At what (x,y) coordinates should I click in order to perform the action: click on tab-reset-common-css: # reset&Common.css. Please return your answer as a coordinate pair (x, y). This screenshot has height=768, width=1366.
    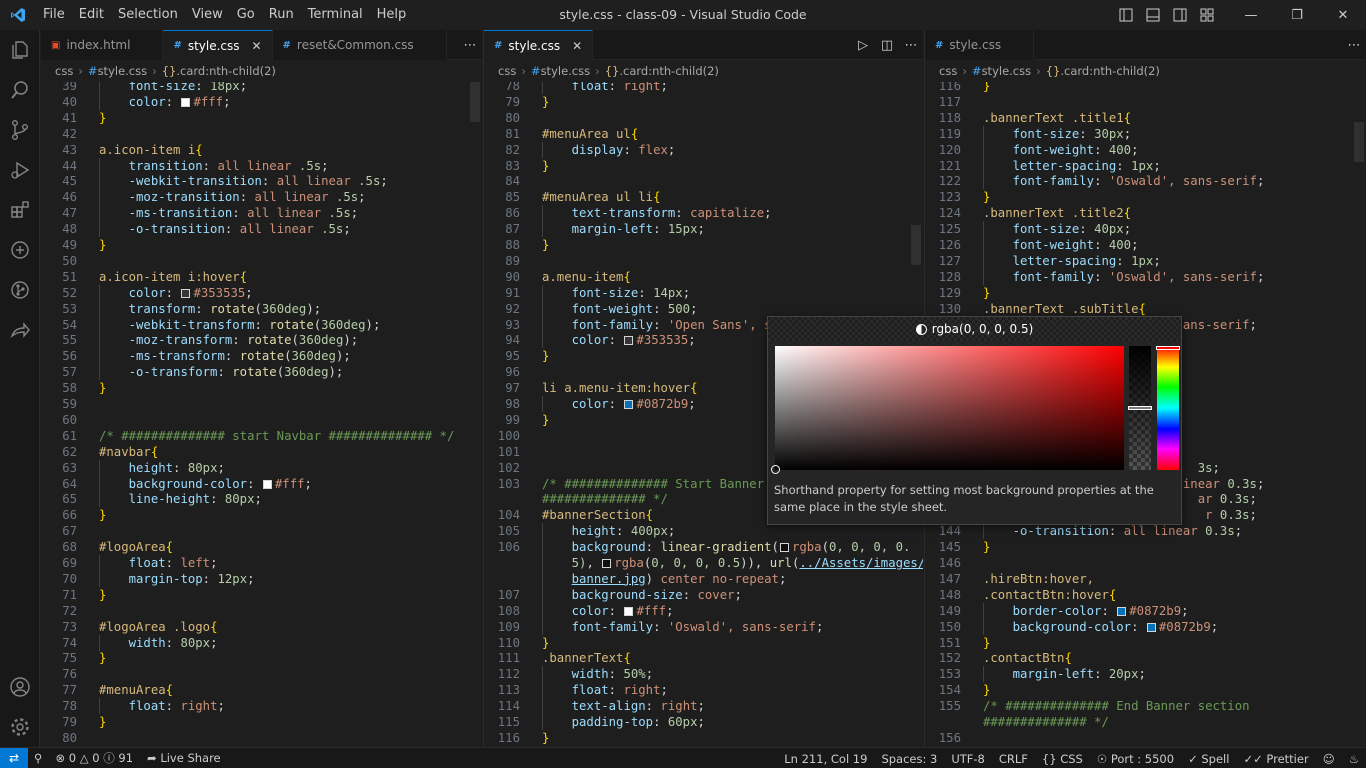
    Looking at the image, I should click on (359, 45).